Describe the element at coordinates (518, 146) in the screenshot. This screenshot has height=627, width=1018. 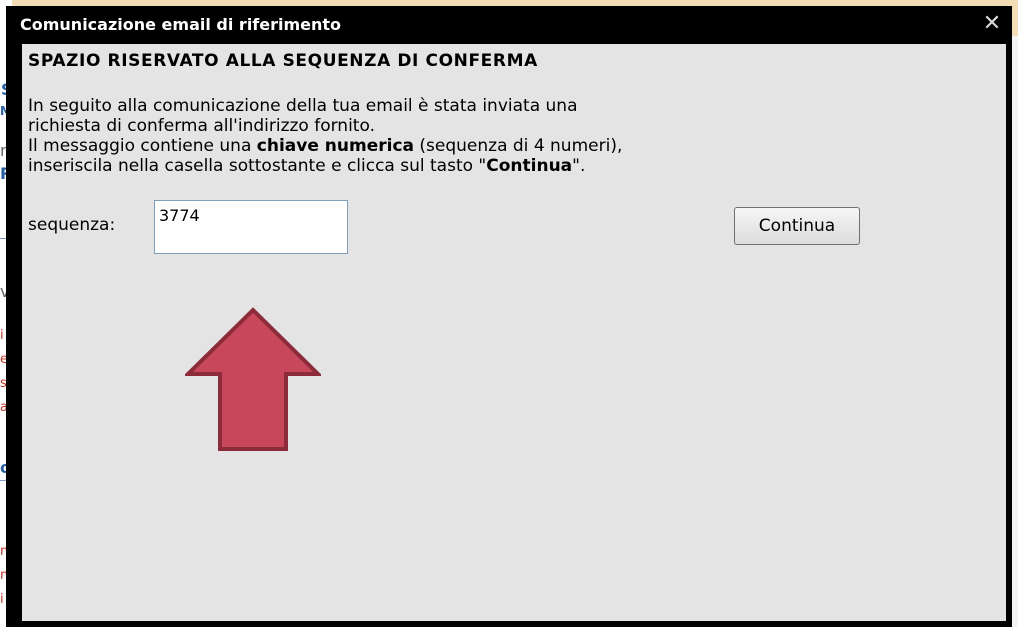
I see `instructions-text-segment: (sequenza di 4 numeri),` at that location.